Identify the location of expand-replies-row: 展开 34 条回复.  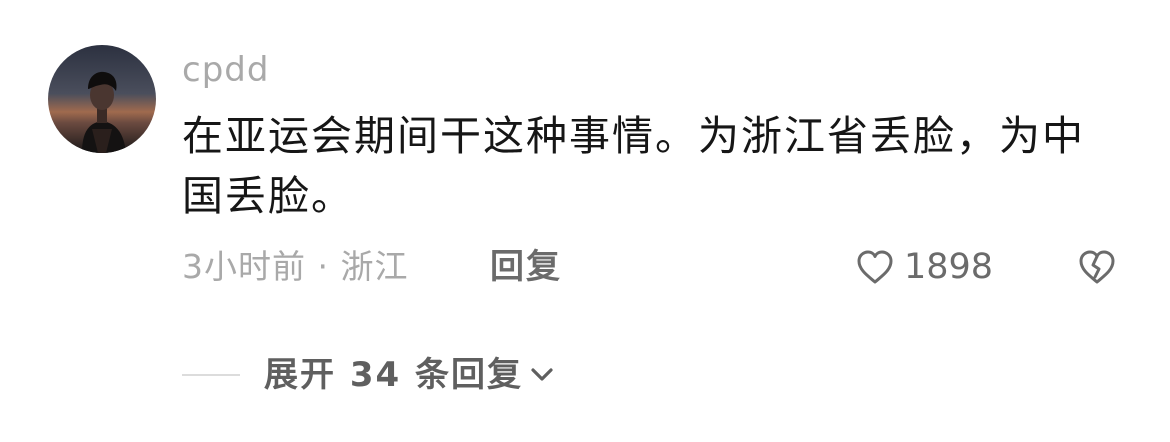
(369, 375).